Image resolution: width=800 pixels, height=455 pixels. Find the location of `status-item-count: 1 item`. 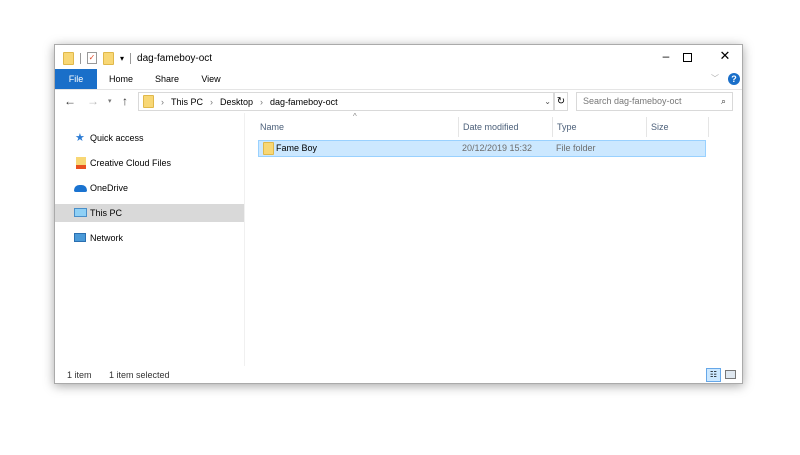

status-item-count: 1 item is located at coordinates (79, 375).